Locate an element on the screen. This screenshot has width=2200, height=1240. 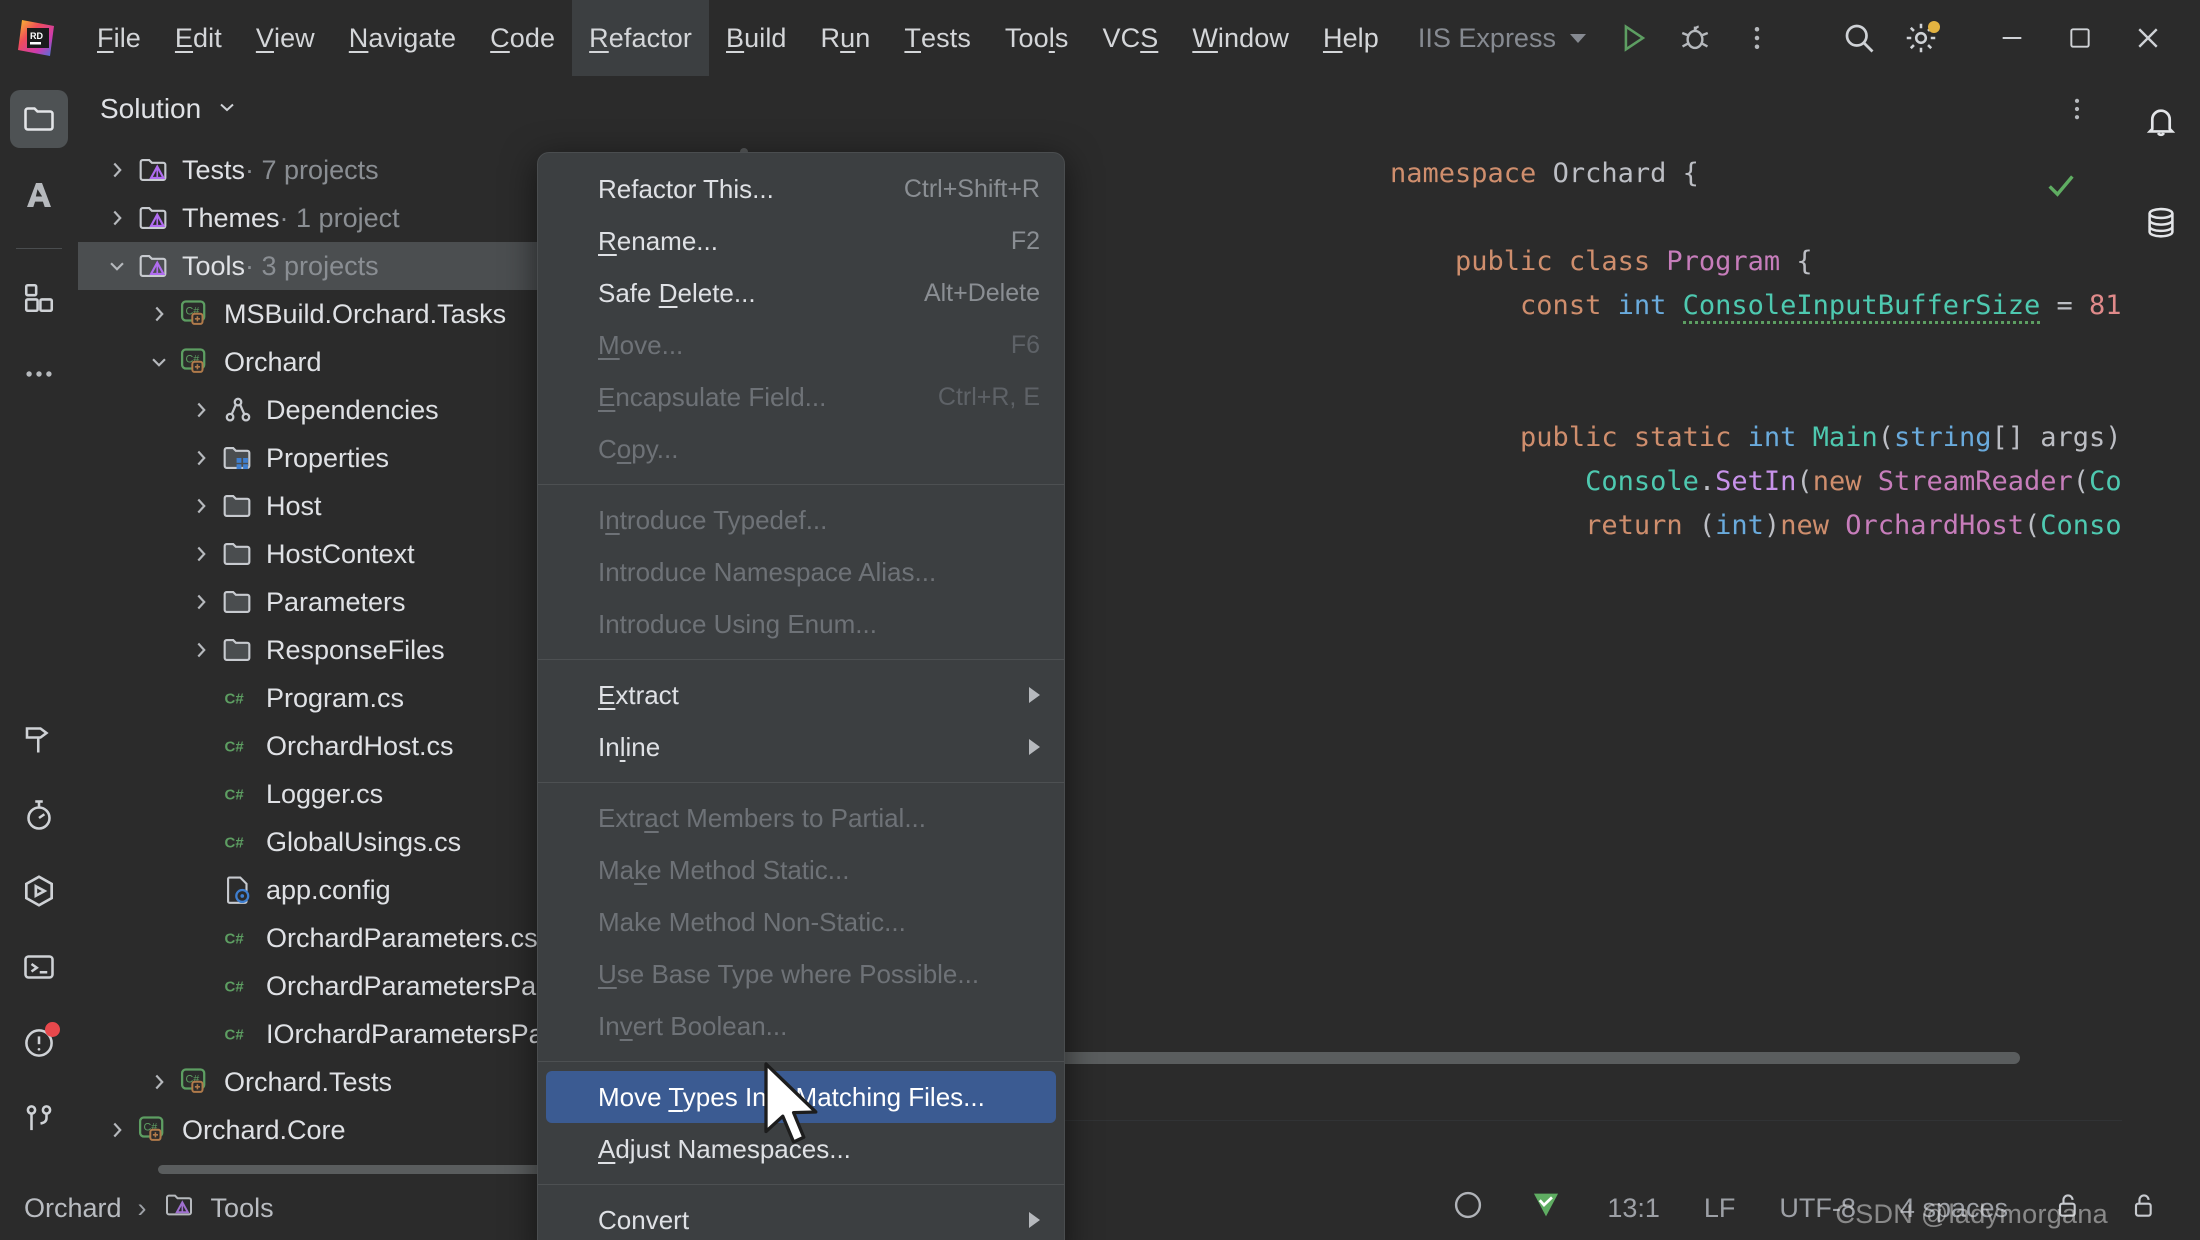
minimize-icon is located at coordinates (2012, 38).